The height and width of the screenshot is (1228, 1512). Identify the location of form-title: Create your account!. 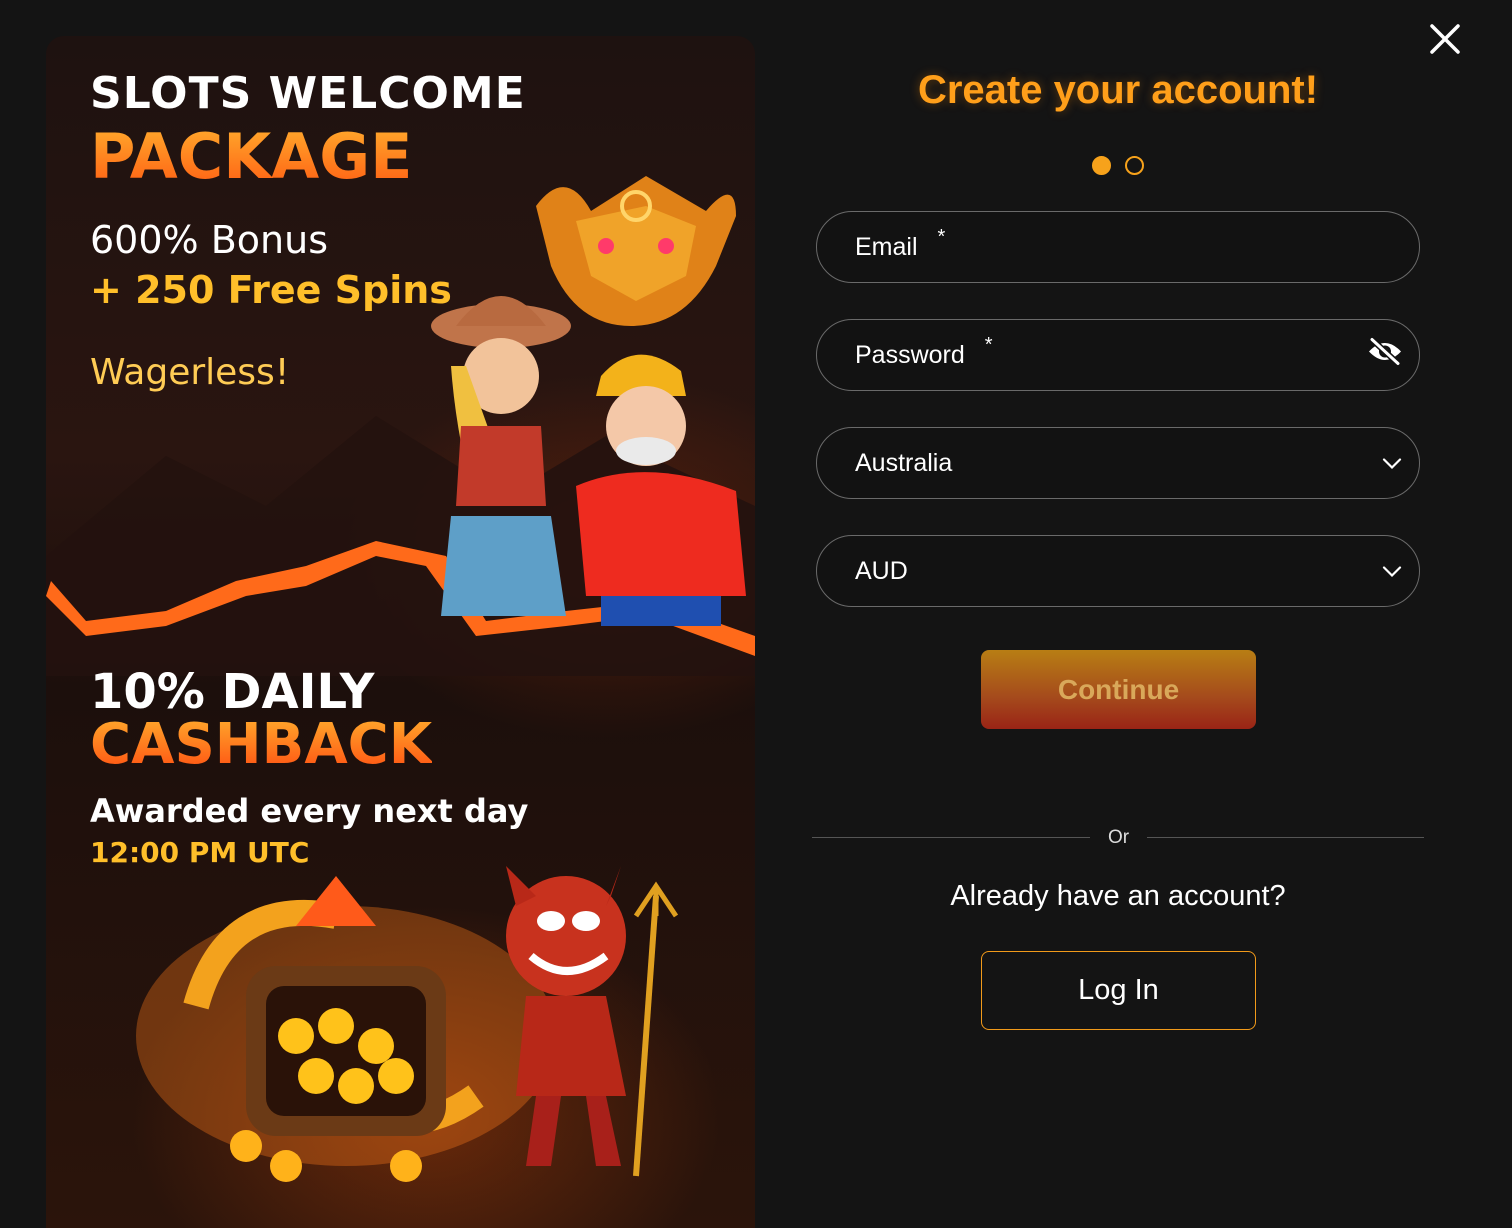
(1118, 90).